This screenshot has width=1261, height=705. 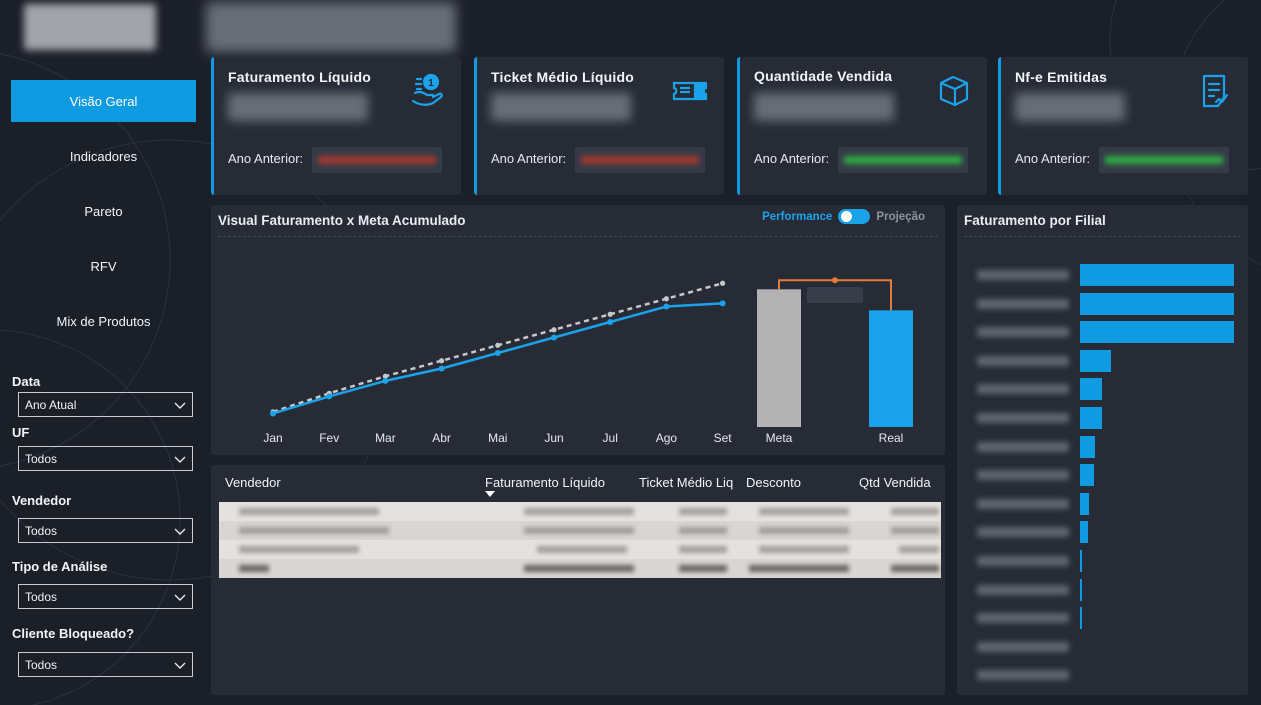 I want to click on filter-label-vendedor: Vendedor, so click(x=42, y=500).